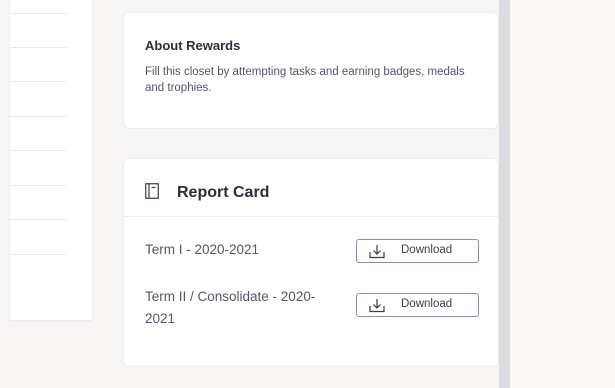  Describe the element at coordinates (504, 194) in the screenshot. I see `scrollbar` at that location.